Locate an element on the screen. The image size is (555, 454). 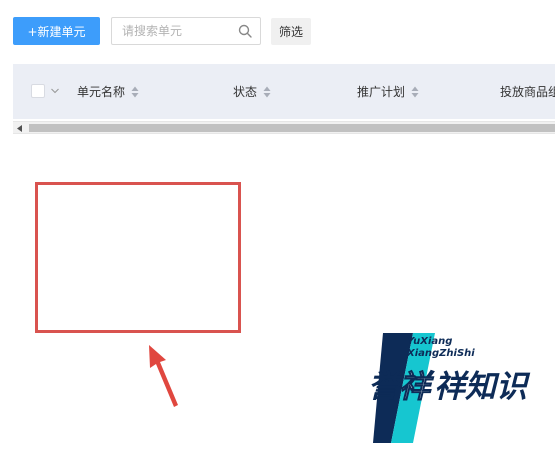
watermark-chars-rest: 祥知识 is located at coordinates (480, 387).